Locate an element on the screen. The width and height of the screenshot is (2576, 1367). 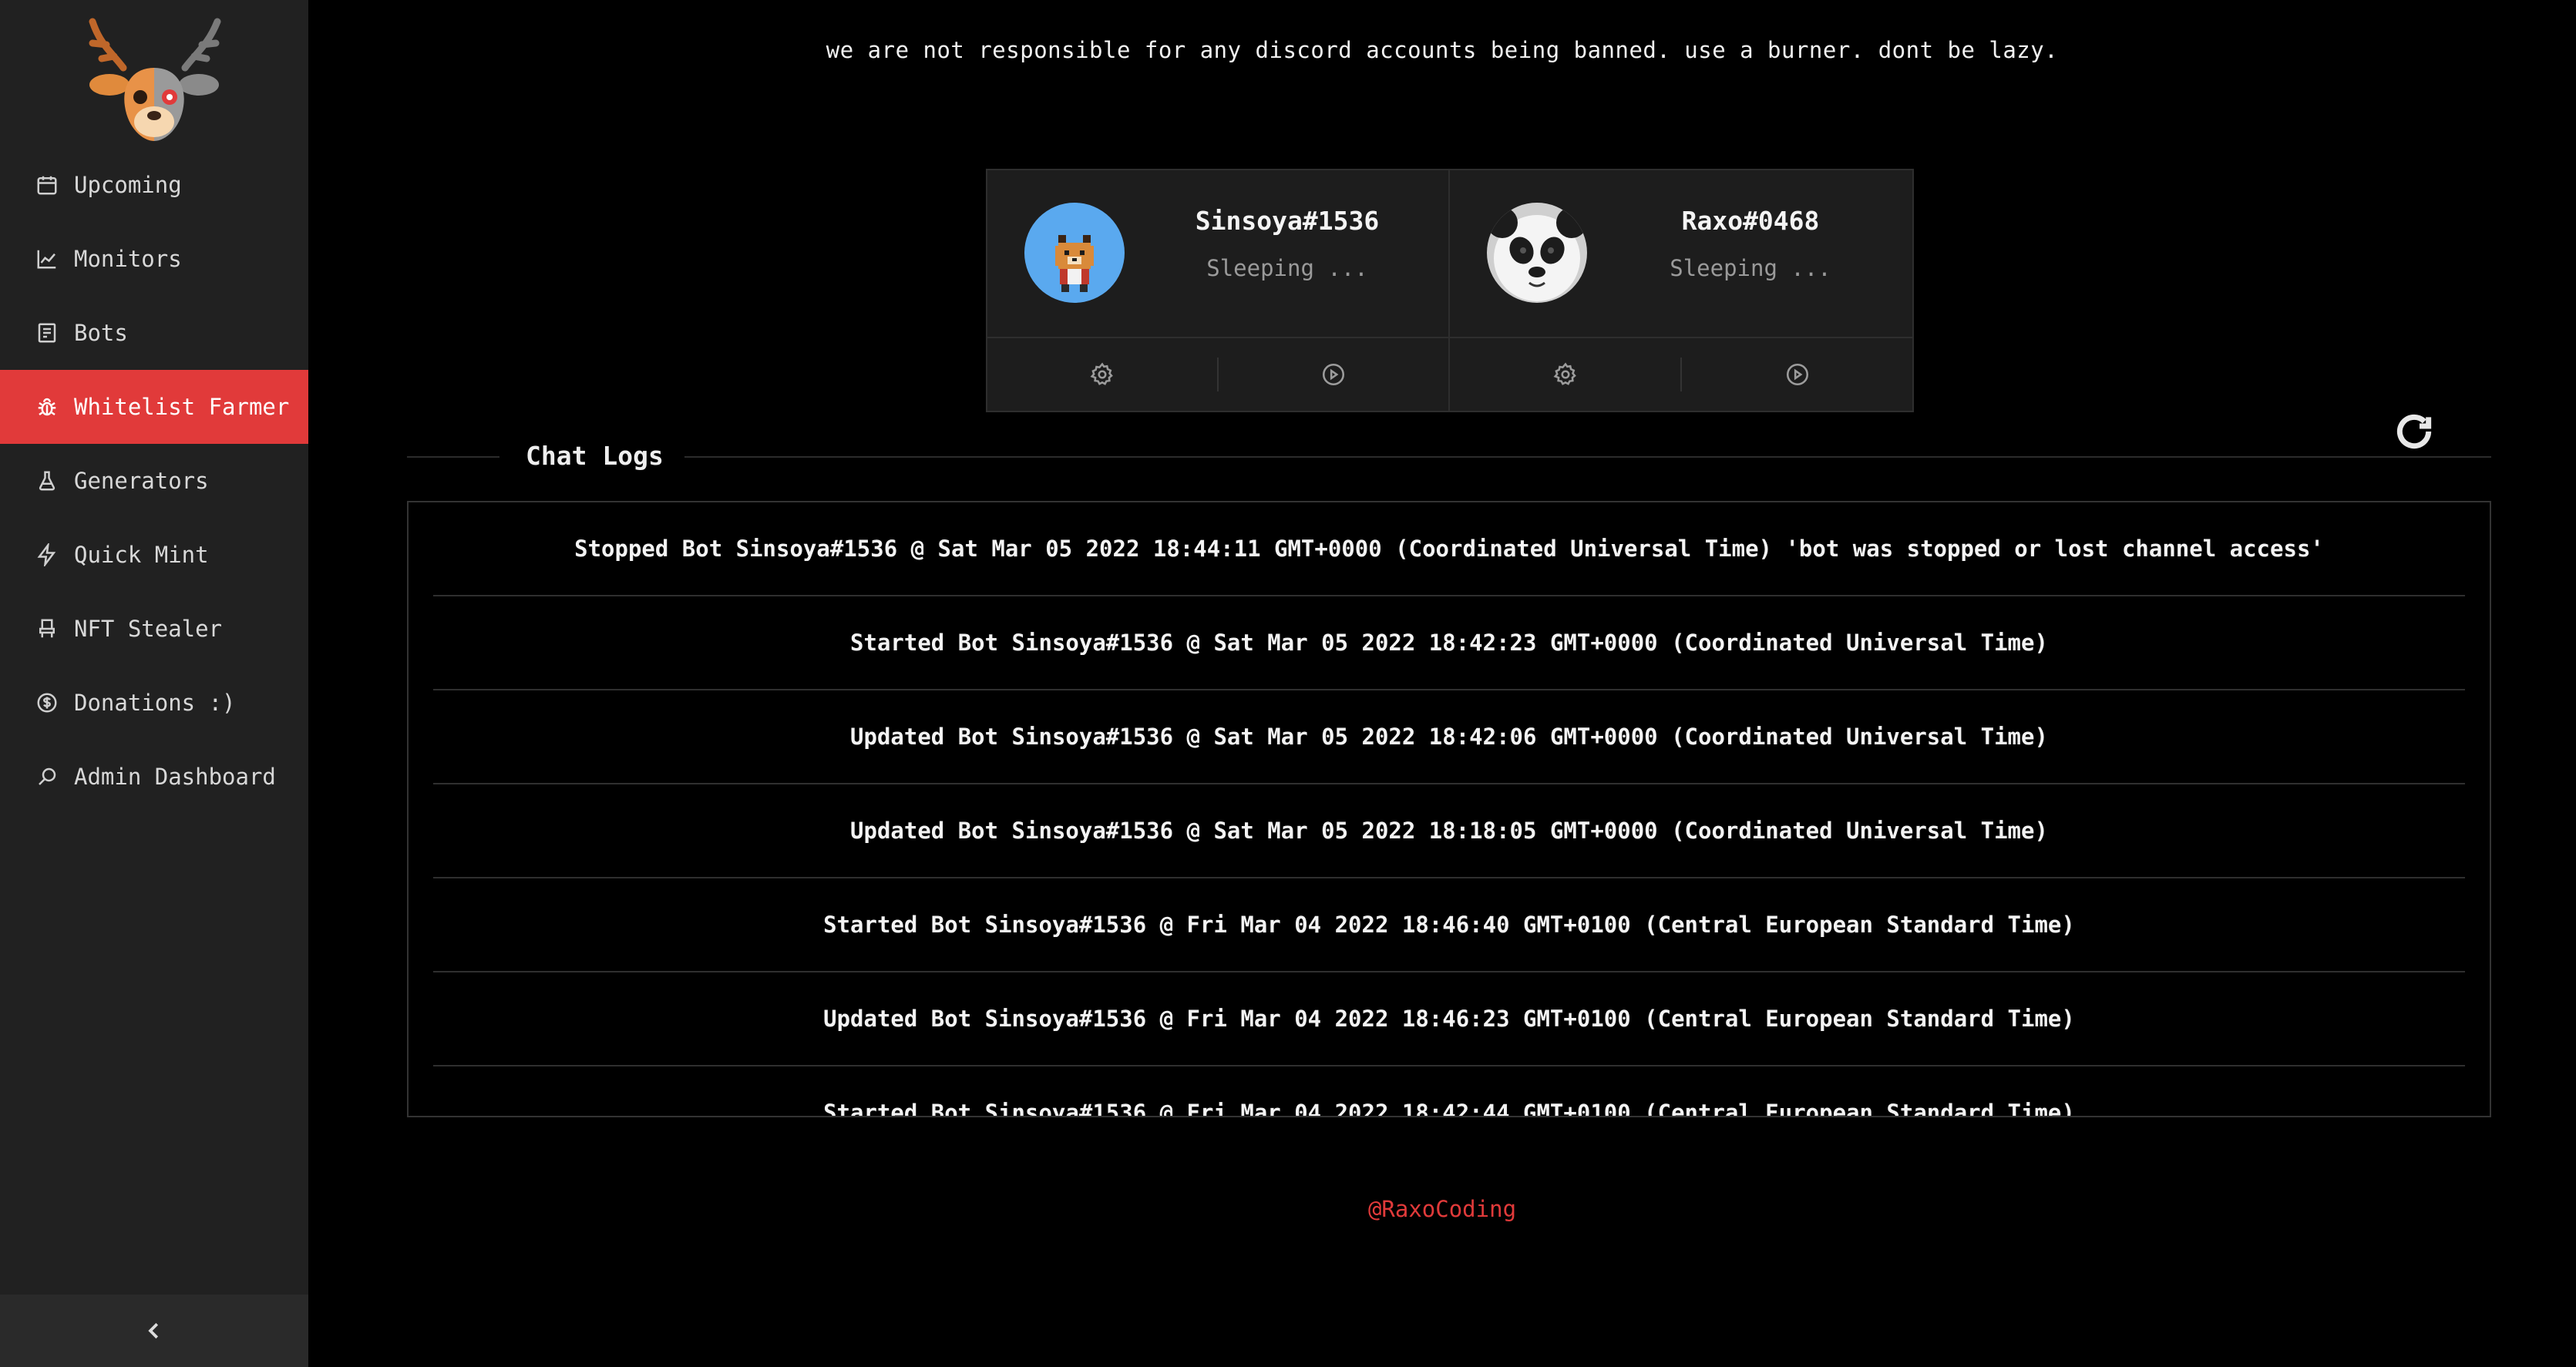
chart-line-icon is located at coordinates (46, 259).